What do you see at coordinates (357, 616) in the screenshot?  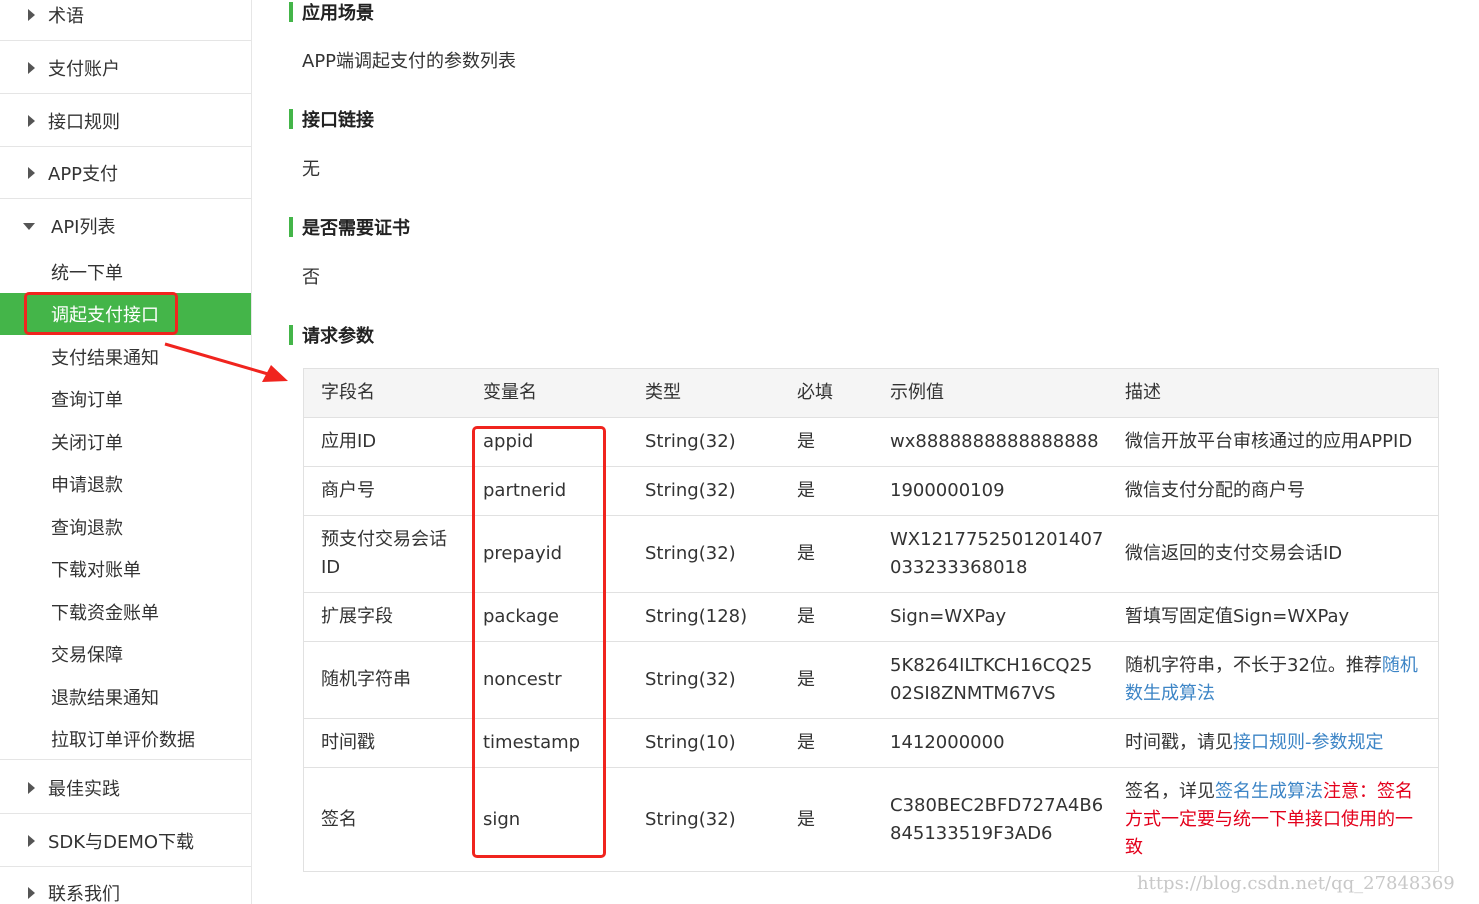 I see `field-name: 扩展字段` at bounding box center [357, 616].